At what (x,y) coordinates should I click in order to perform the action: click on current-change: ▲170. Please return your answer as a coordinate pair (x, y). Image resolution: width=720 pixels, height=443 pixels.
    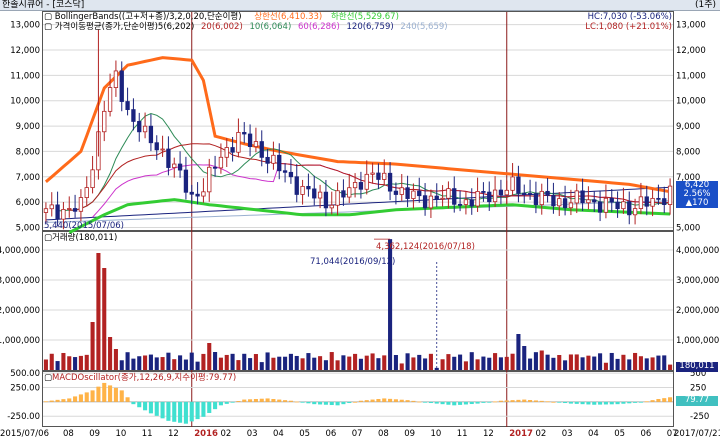
    Looking at the image, I should click on (697, 203).